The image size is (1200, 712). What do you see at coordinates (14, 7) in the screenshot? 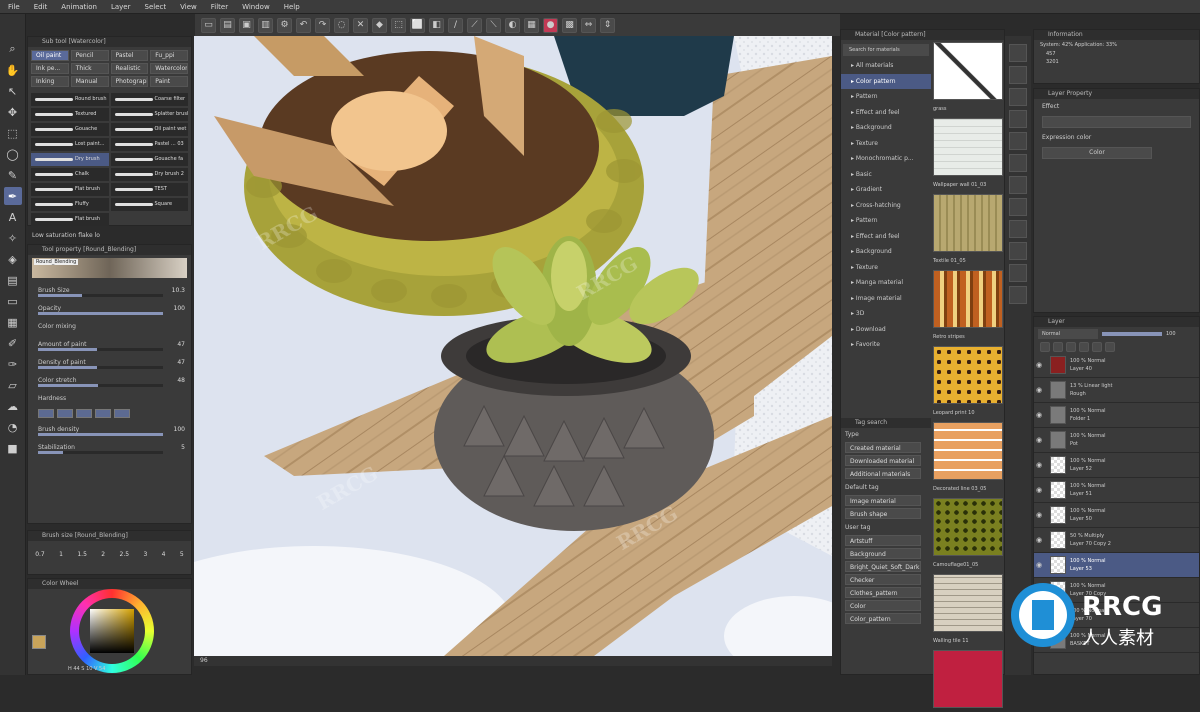
I see `menu-item-file: File` at bounding box center [14, 7].